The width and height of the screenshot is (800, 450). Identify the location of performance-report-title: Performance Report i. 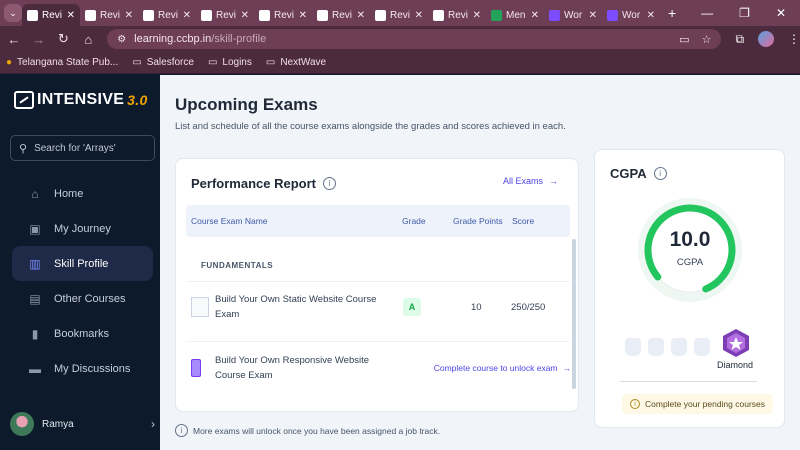
(263, 183).